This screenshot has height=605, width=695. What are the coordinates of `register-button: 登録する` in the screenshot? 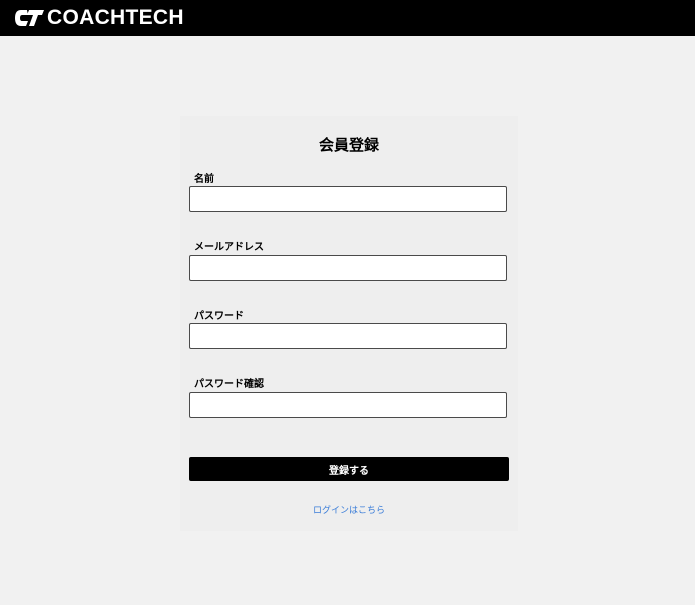 It's located at (349, 469).